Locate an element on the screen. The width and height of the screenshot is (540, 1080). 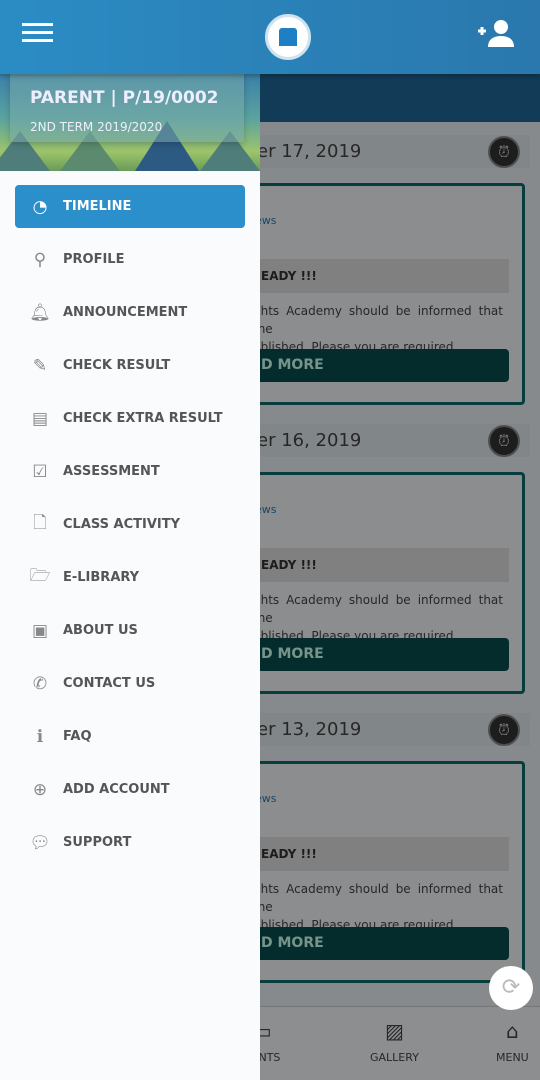
menu-item-label: CHECK RESULT is located at coordinates (117, 365).